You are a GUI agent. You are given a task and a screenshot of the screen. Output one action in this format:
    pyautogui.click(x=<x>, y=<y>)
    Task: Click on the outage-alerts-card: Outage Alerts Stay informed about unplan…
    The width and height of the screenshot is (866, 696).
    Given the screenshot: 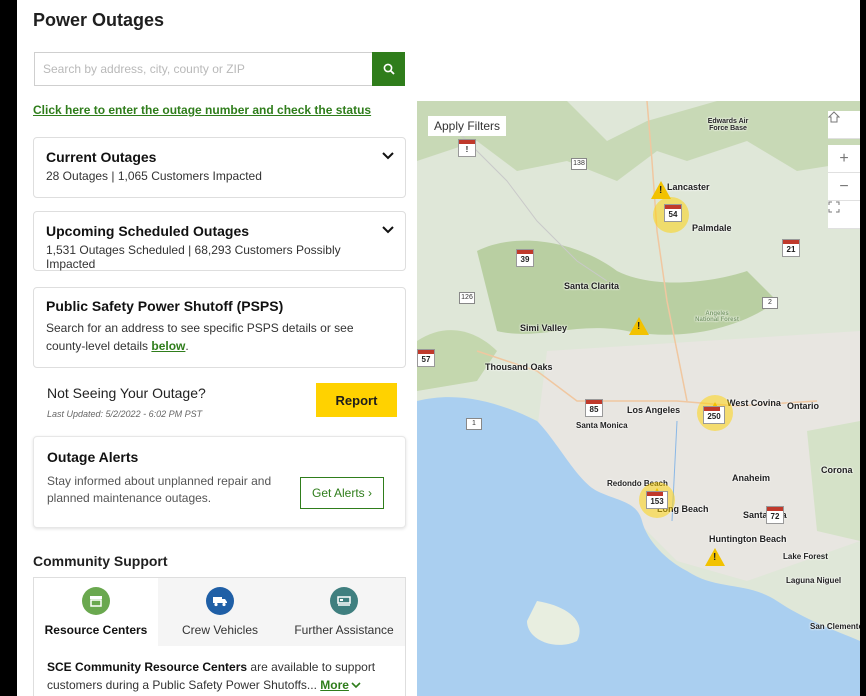 What is the action you would take?
    pyautogui.click(x=219, y=482)
    